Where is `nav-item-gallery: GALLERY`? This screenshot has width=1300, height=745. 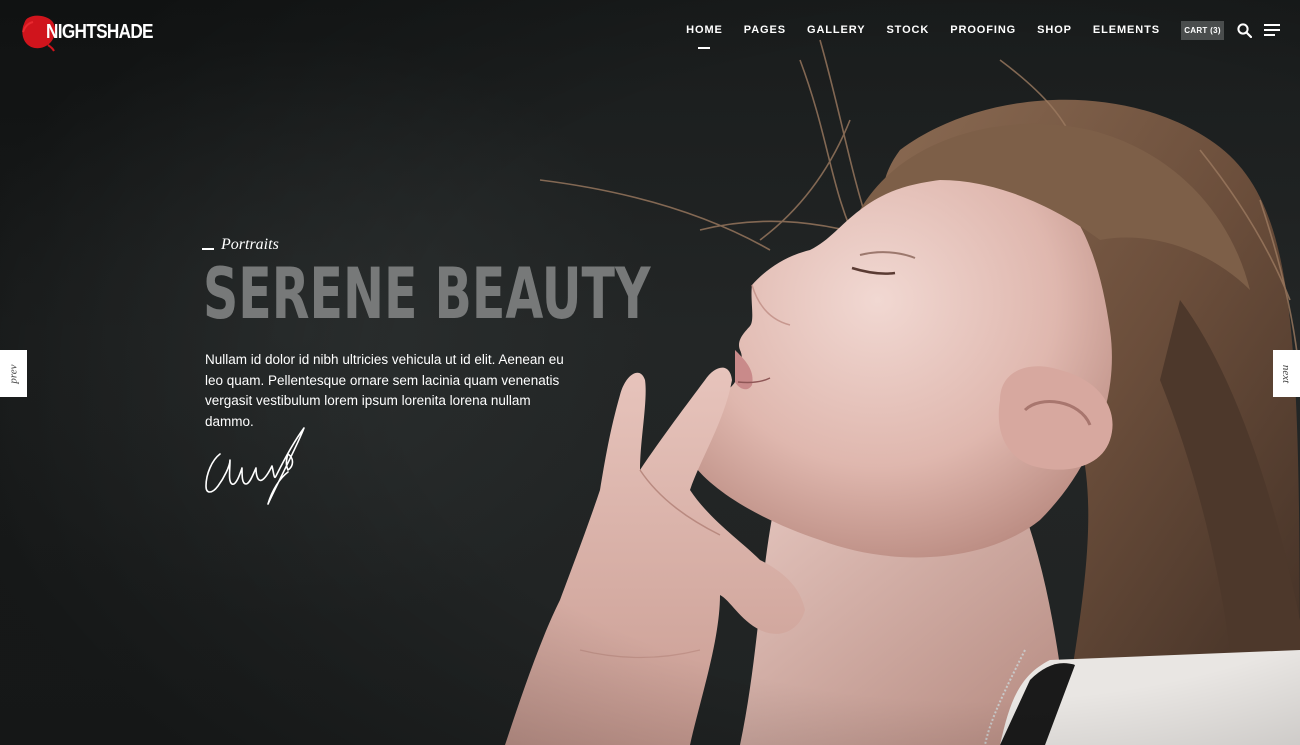 nav-item-gallery: GALLERY is located at coordinates (836, 30).